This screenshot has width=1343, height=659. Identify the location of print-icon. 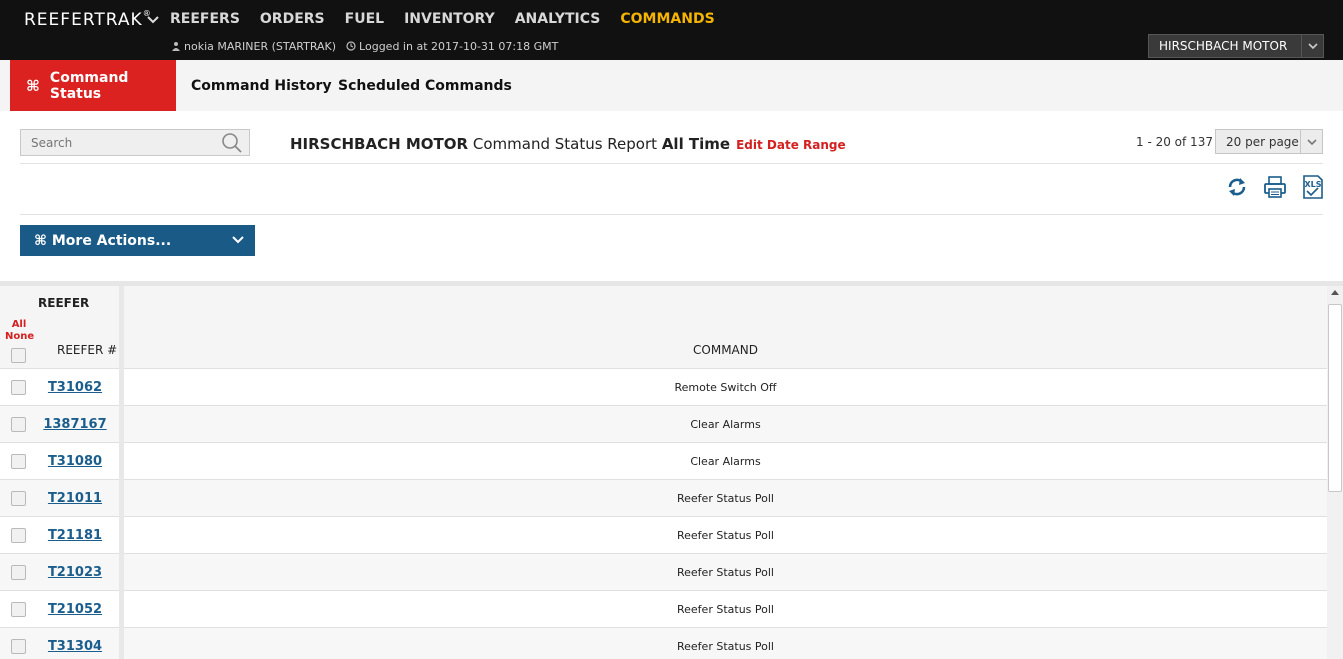
(1275, 187).